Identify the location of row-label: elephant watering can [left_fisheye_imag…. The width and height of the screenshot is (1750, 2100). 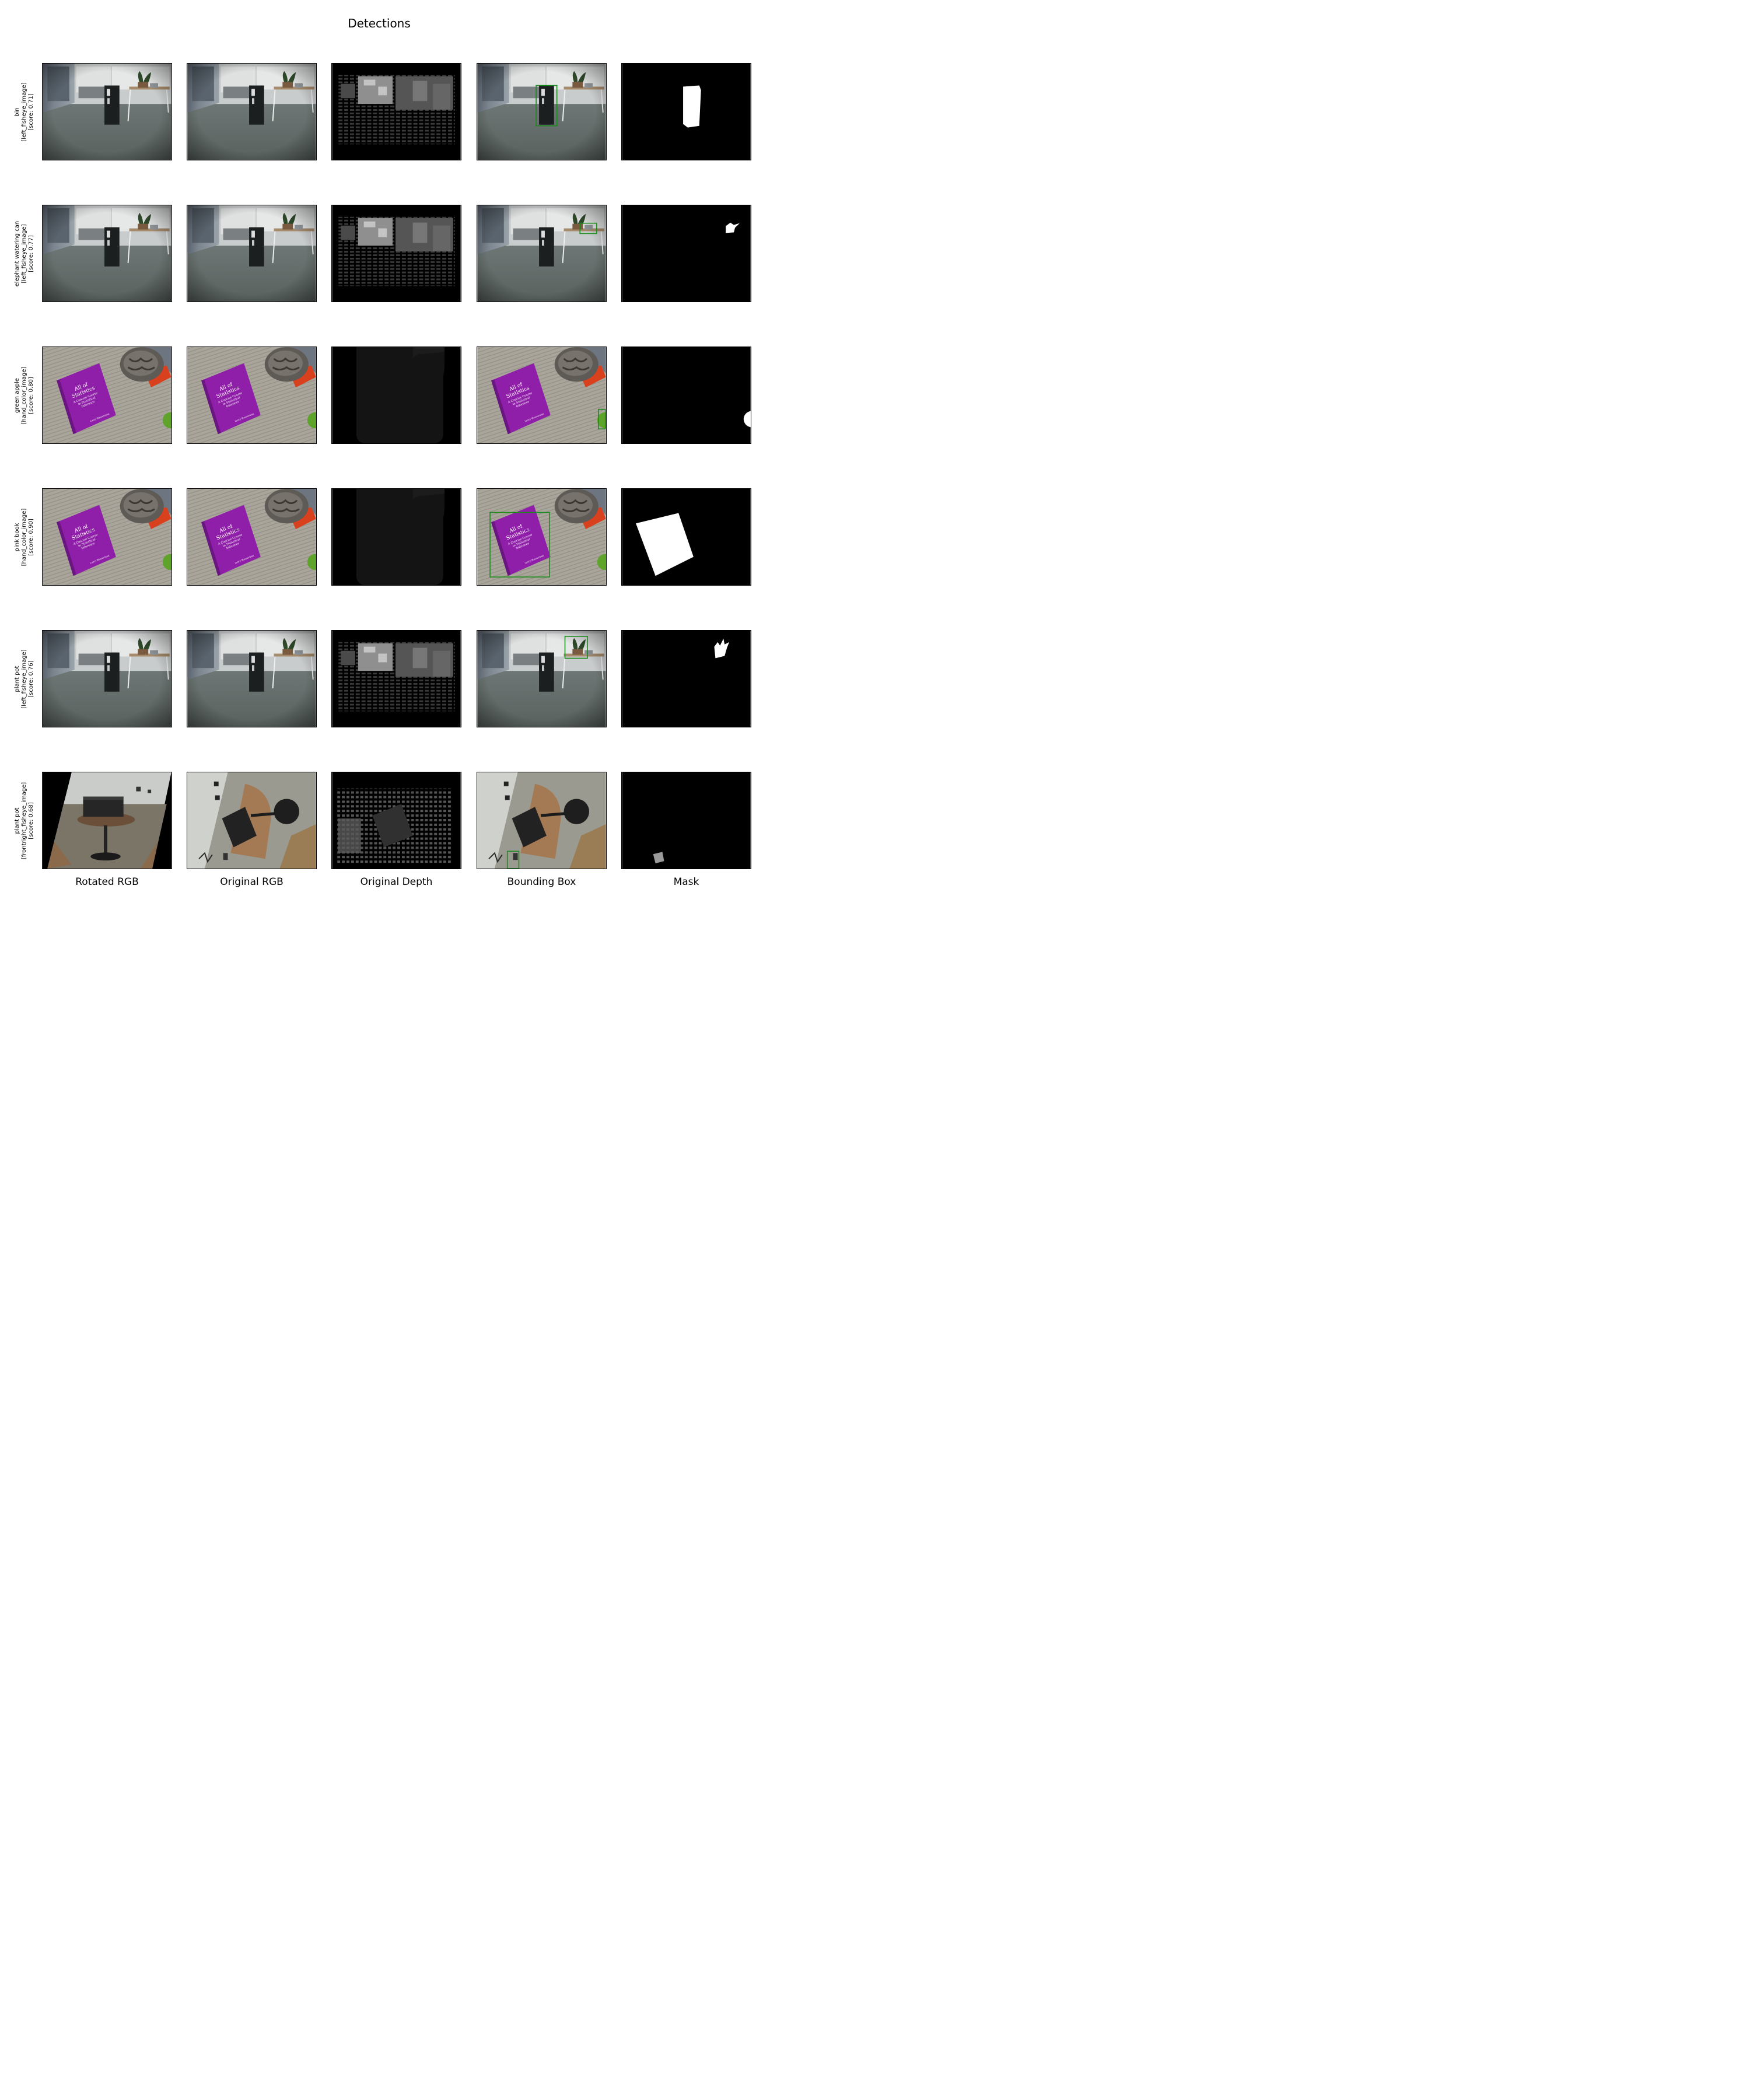
(24, 253).